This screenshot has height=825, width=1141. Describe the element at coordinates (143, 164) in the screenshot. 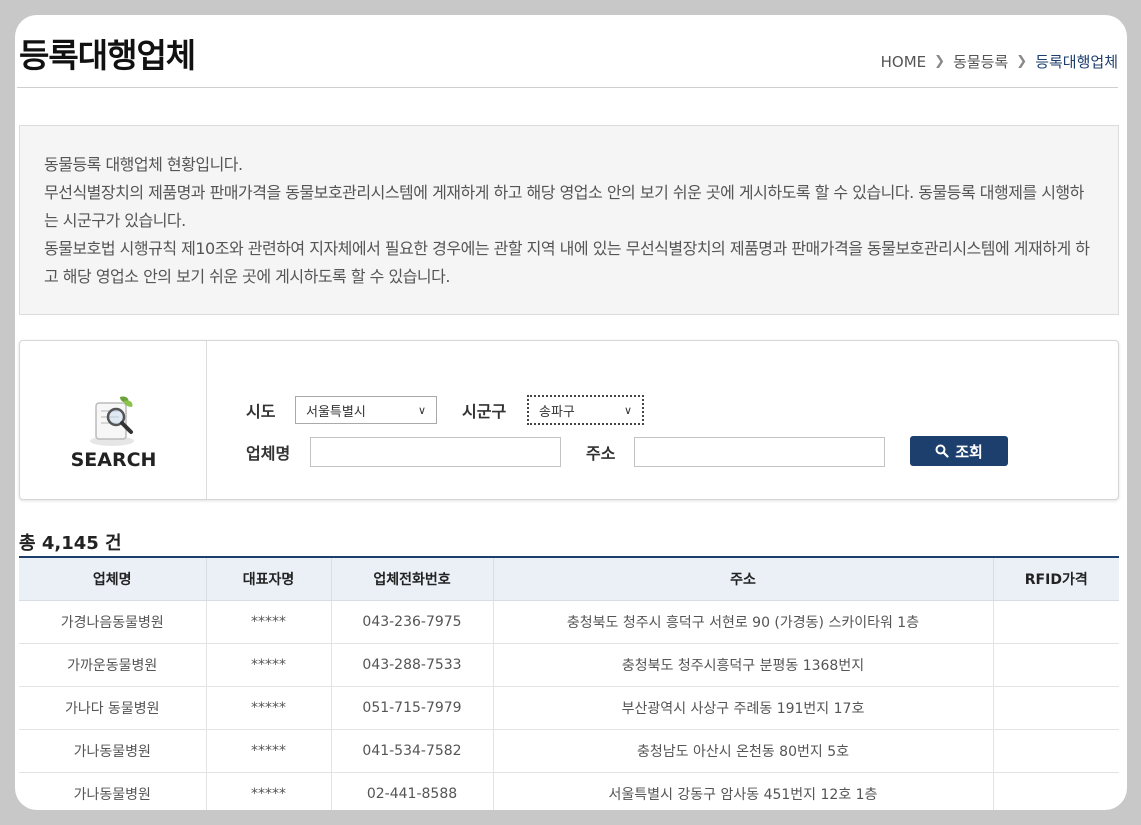

I see `notice-line: 동물등록 대행업체 현황입니다.` at that location.